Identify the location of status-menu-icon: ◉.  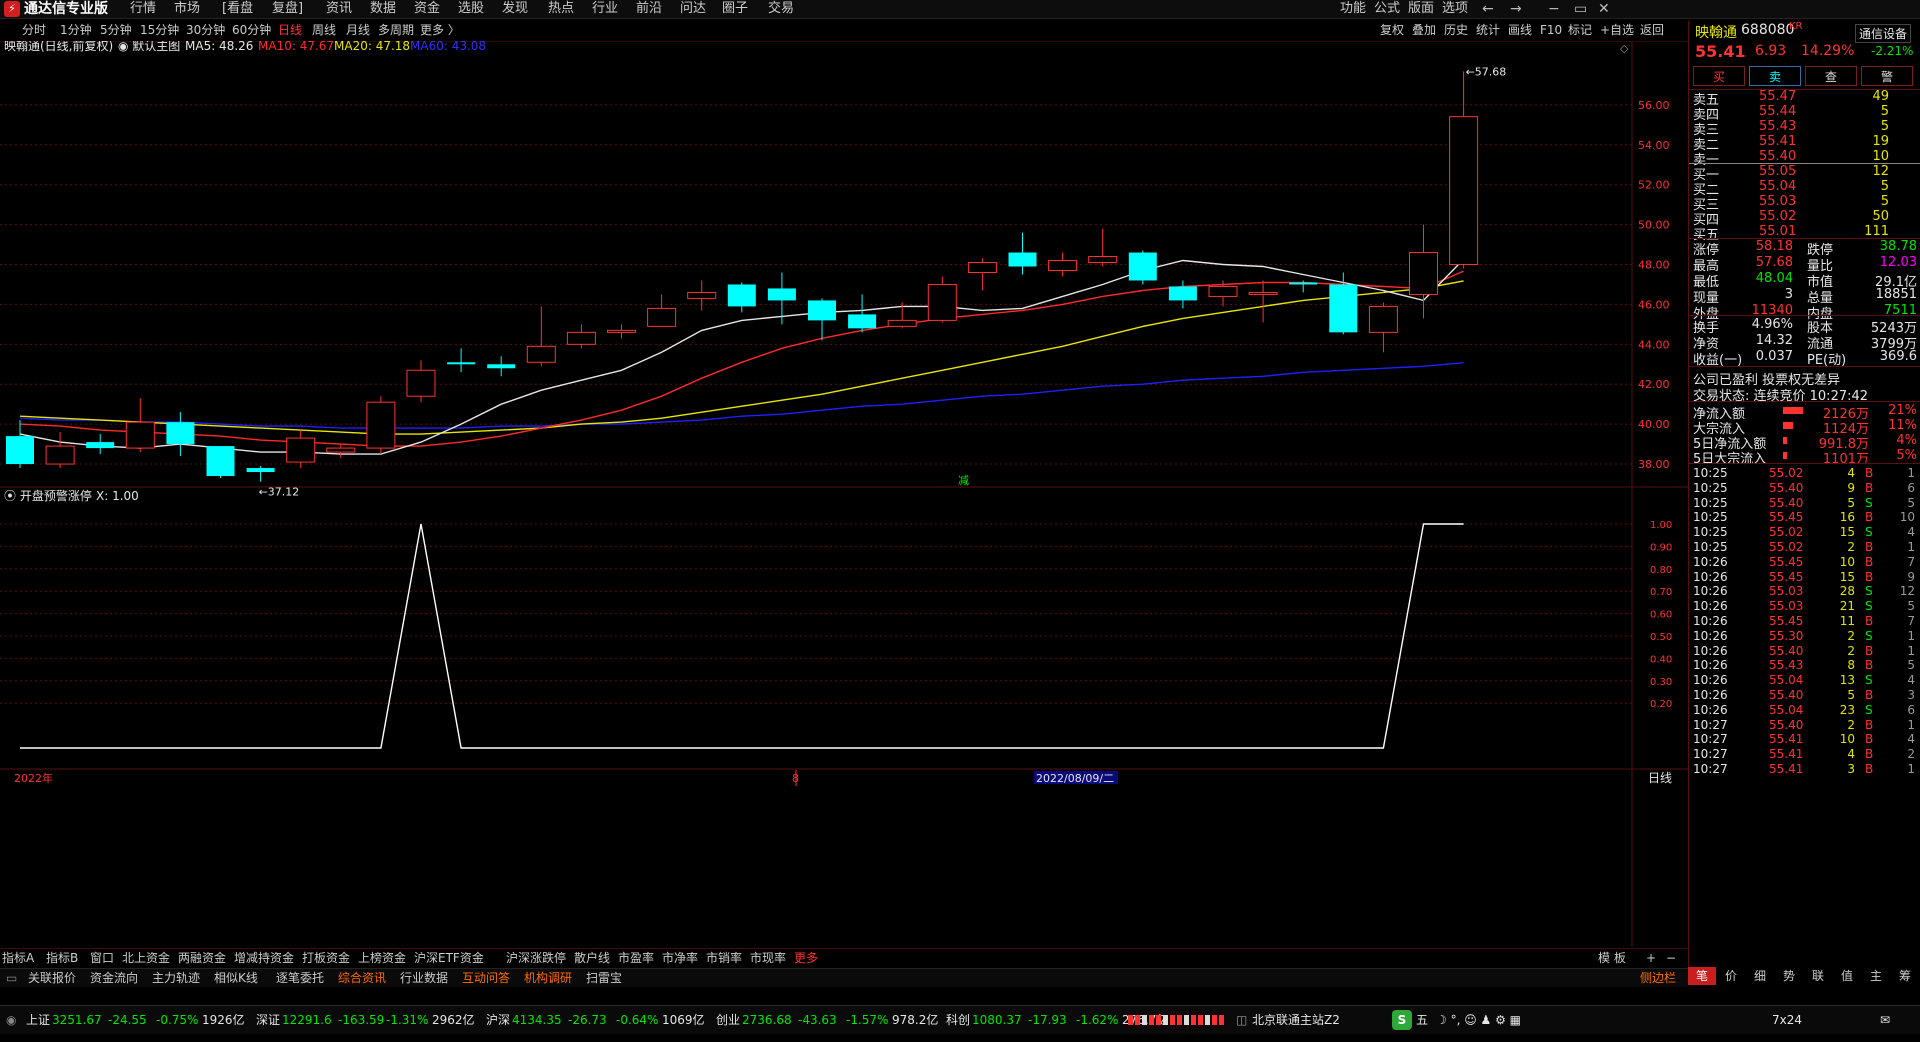
(11, 1020).